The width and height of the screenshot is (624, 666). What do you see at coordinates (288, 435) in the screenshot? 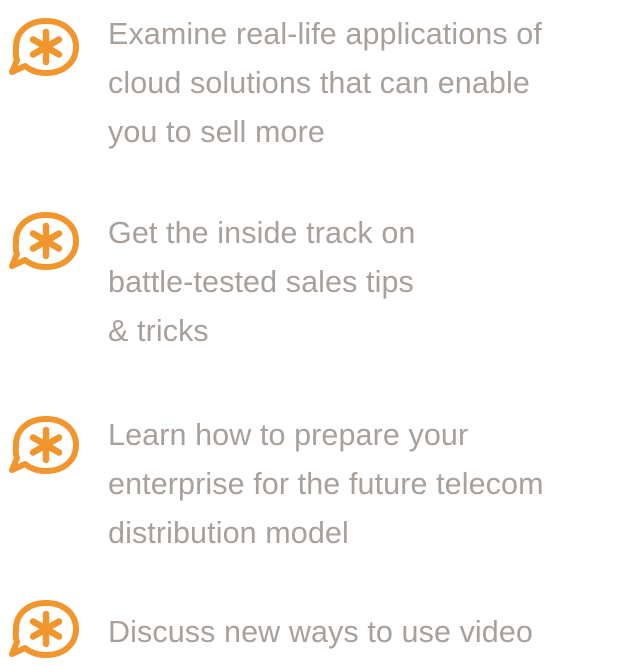
I see `list-item-line: Learn how to prepare your` at bounding box center [288, 435].